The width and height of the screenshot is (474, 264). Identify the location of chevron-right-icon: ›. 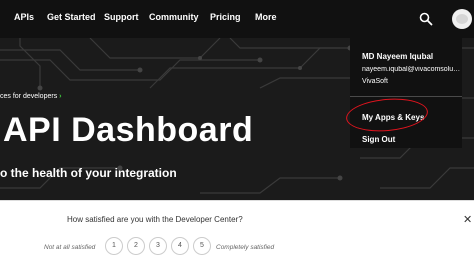
(60, 96).